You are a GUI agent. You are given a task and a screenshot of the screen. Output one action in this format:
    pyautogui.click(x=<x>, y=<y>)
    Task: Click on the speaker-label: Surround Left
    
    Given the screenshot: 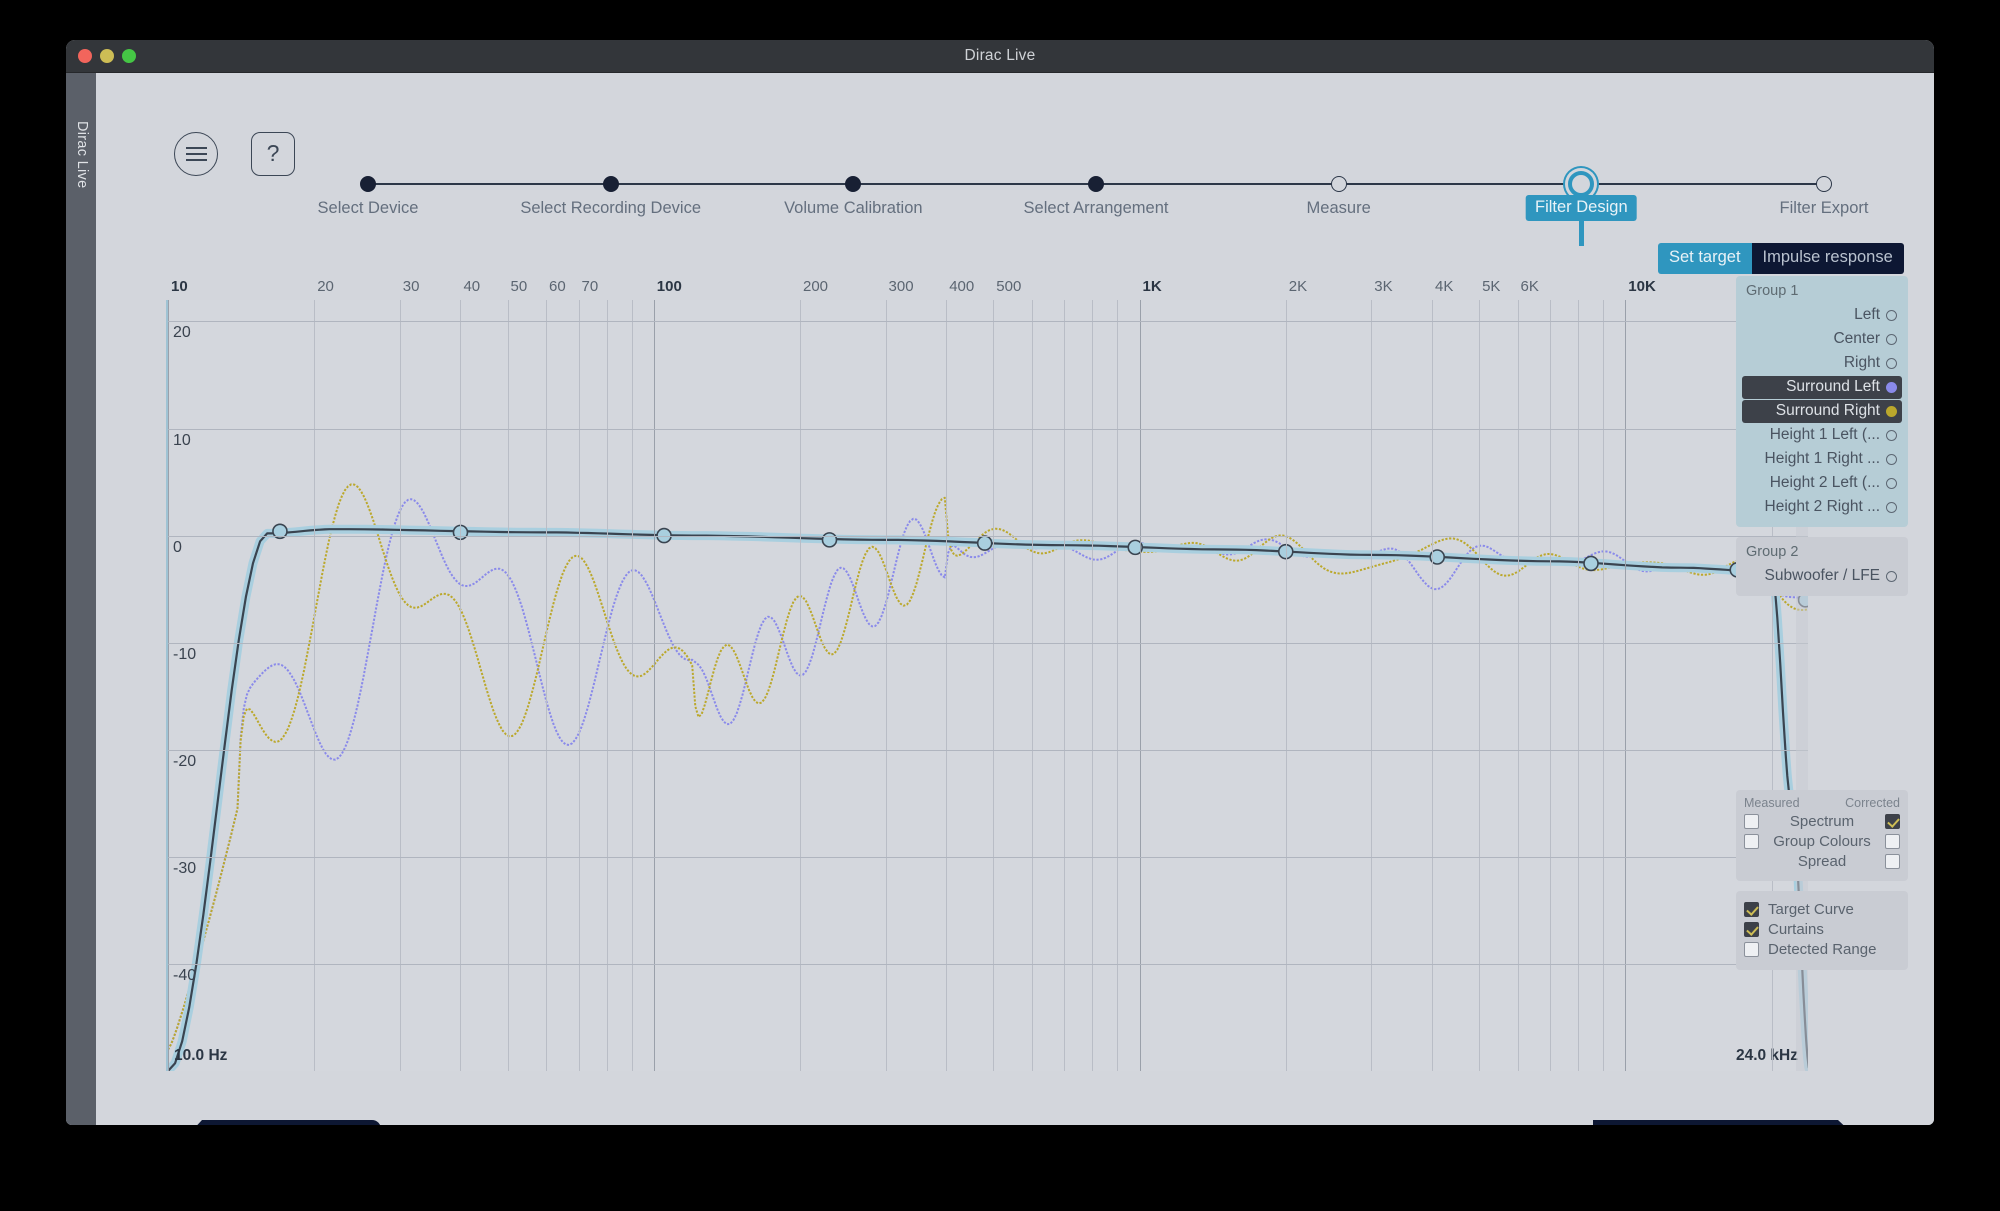 What is the action you would take?
    pyautogui.click(x=1833, y=386)
    